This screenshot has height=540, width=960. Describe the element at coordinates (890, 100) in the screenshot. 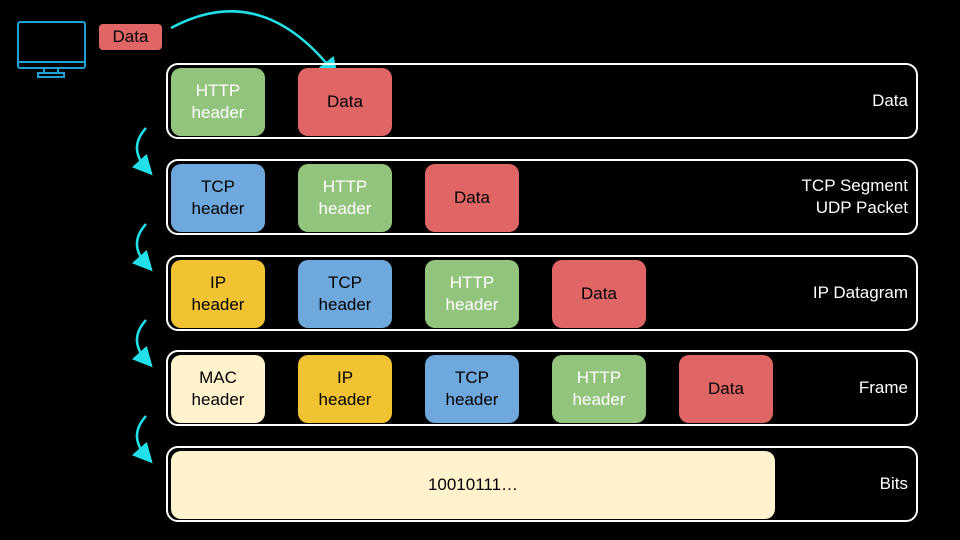

I see `layer-label: Data` at that location.